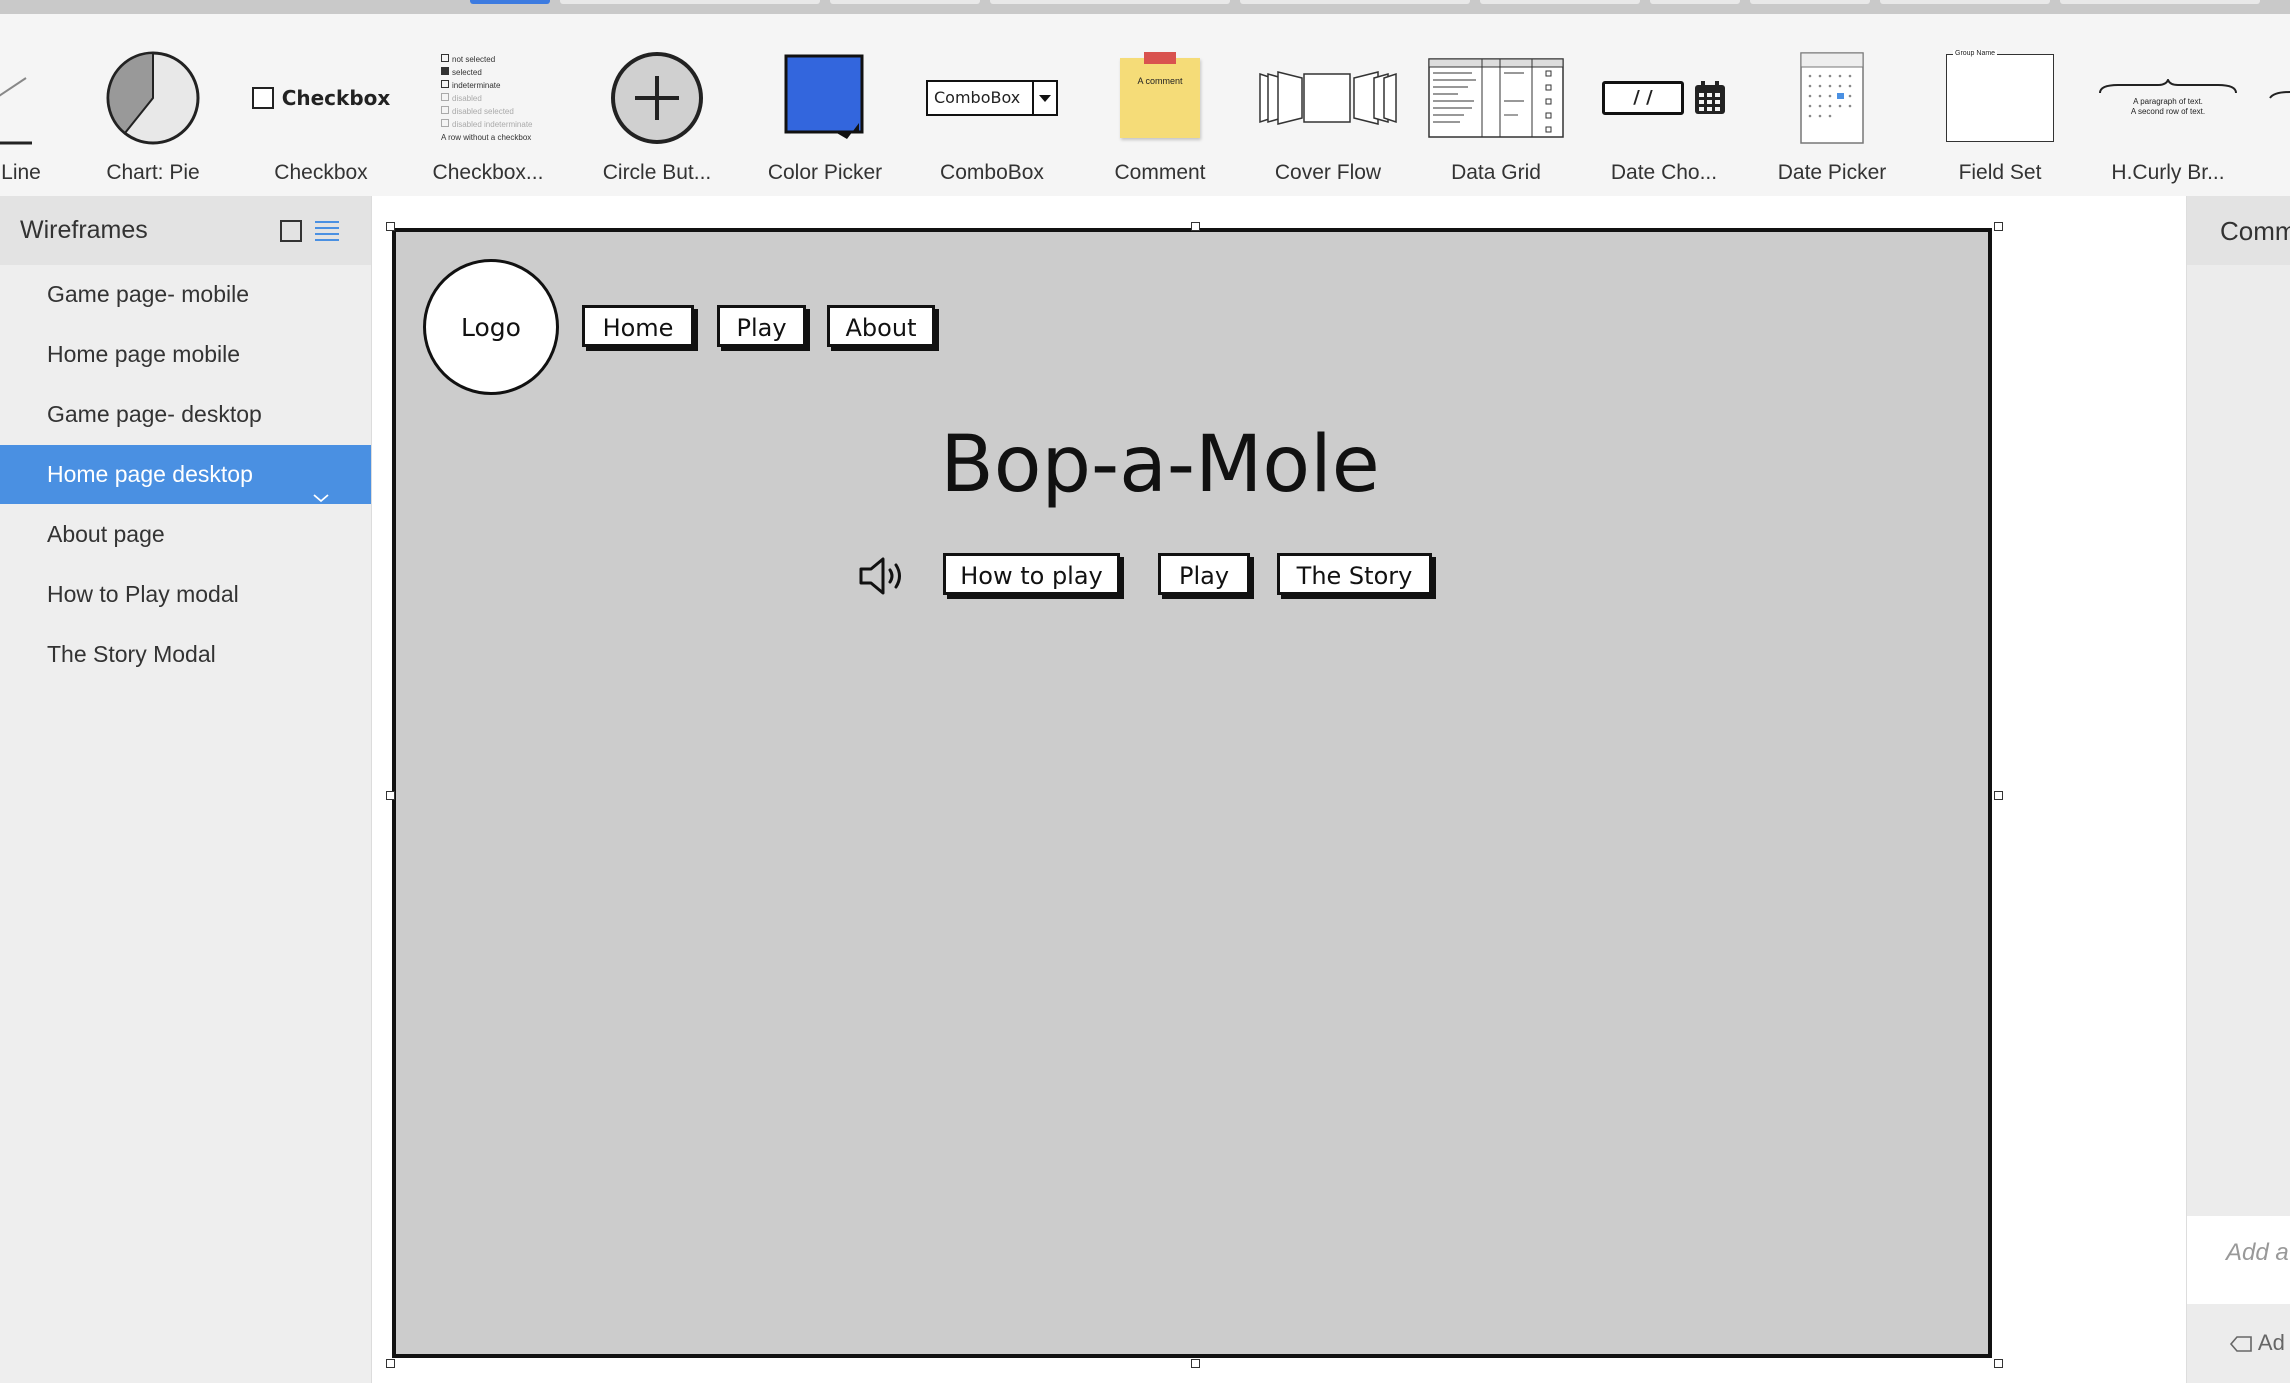 The width and height of the screenshot is (2290, 1383). What do you see at coordinates (185, 230) in the screenshot?
I see `sidebar-header: Wireframes` at bounding box center [185, 230].